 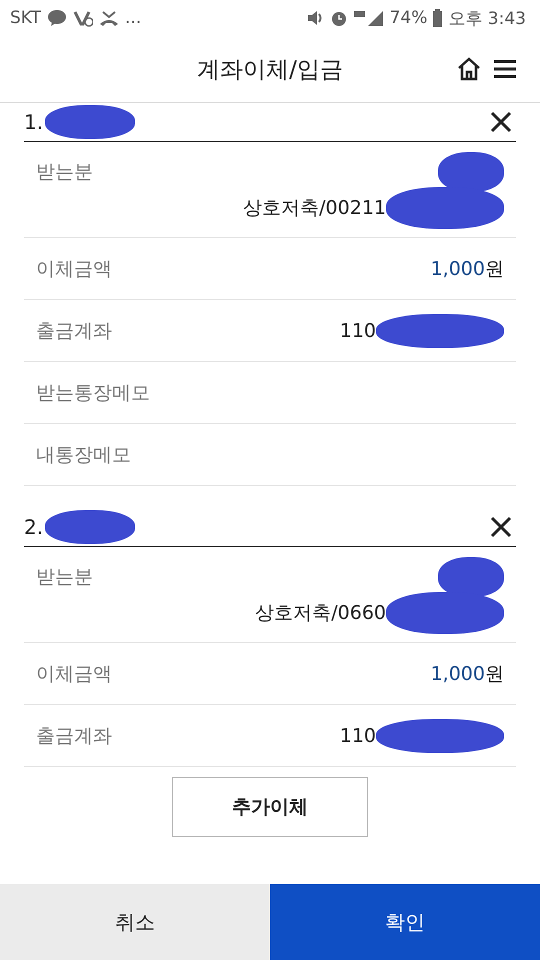 What do you see at coordinates (505, 69) in the screenshot?
I see `menu-icon` at bounding box center [505, 69].